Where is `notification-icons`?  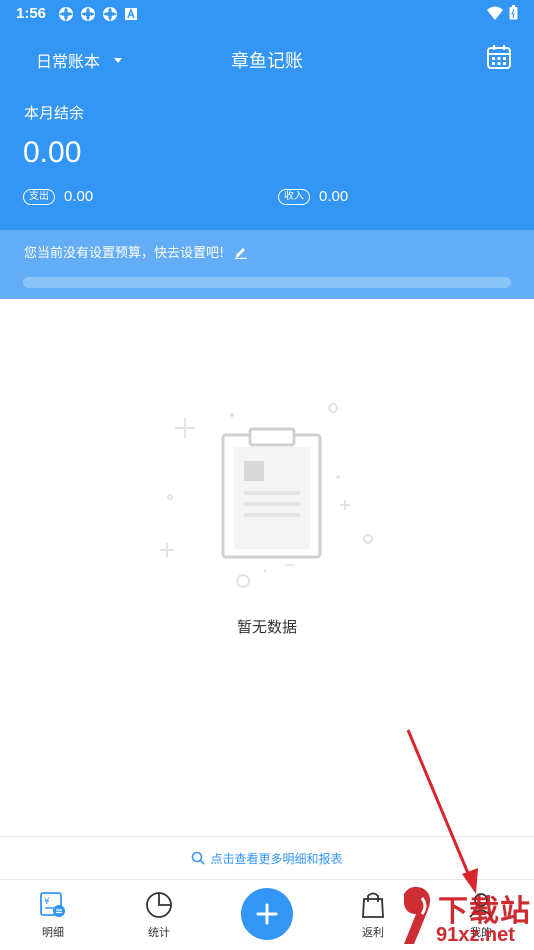
notification-icons is located at coordinates (99, 14).